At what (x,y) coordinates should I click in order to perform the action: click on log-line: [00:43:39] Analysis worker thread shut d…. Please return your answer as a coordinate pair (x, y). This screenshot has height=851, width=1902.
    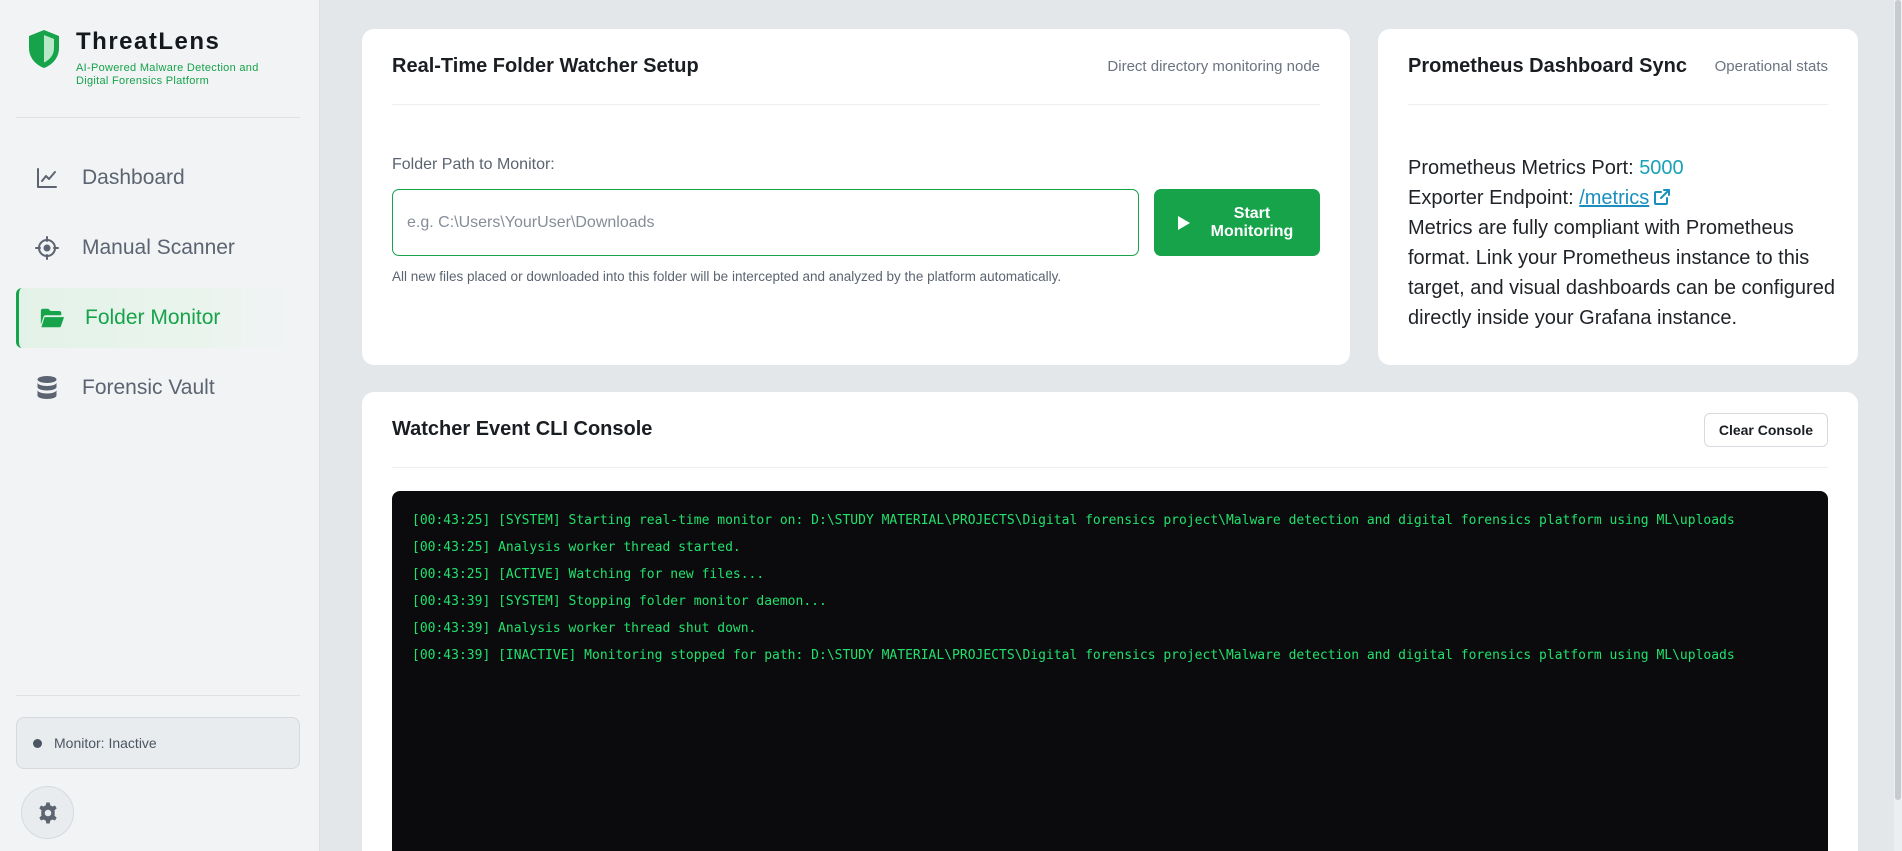
    Looking at the image, I should click on (584, 628).